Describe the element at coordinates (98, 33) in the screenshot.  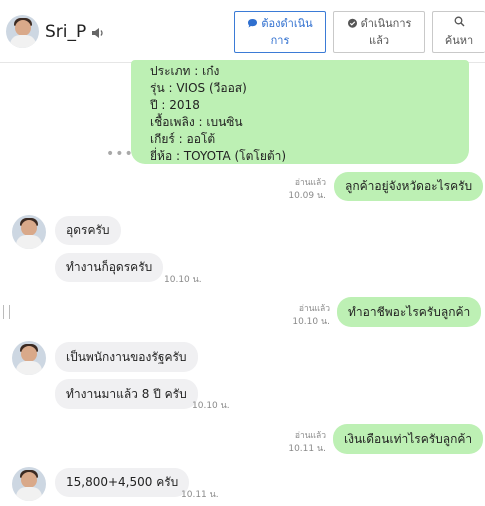
I see `speaker-icon` at that location.